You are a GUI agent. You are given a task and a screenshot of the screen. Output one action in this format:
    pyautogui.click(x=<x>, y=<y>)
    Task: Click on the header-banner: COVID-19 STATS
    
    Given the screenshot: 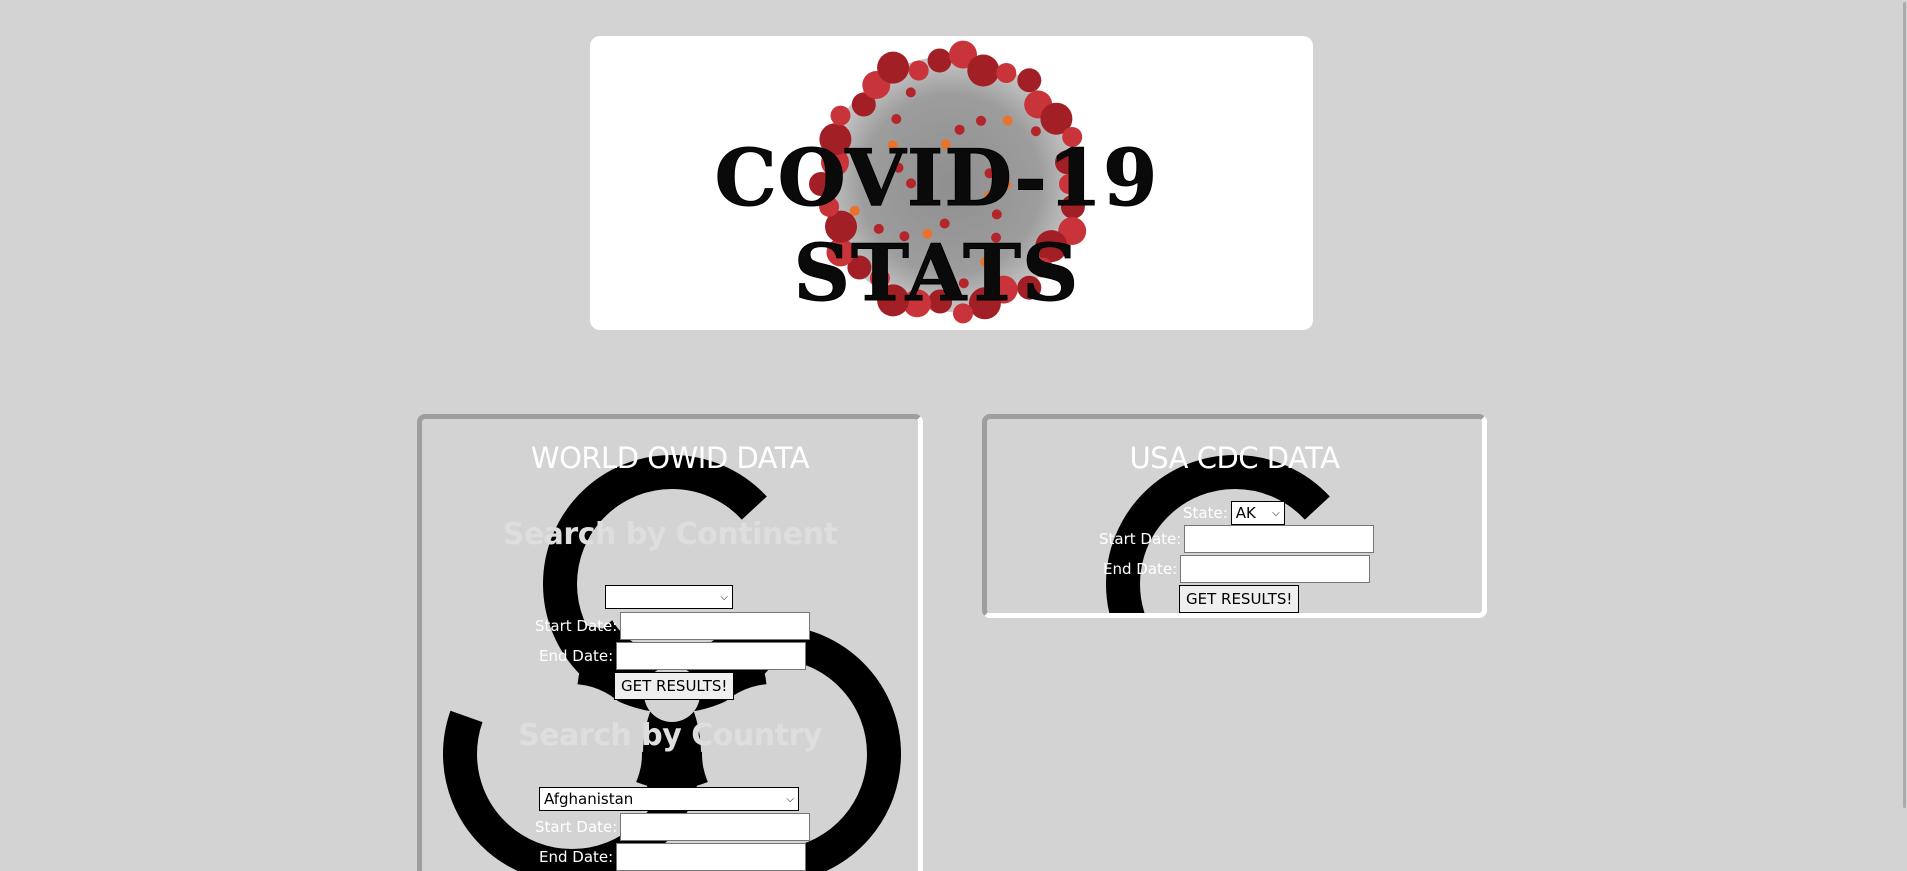 What is the action you would take?
    pyautogui.click(x=951, y=183)
    